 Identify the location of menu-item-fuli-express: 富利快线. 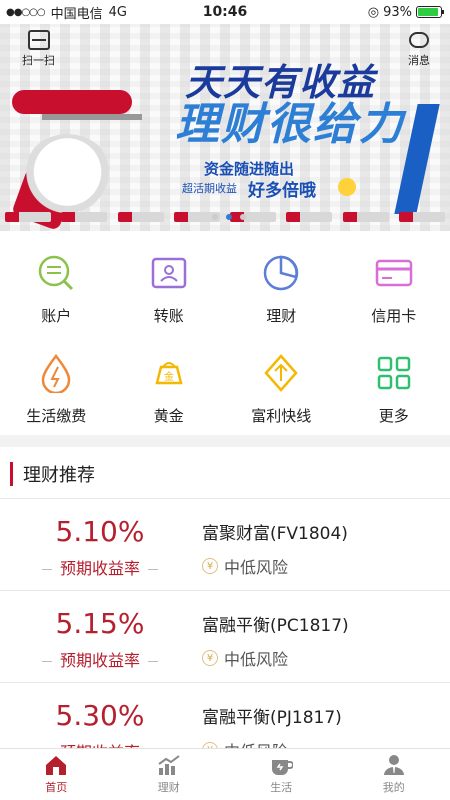
(281, 385).